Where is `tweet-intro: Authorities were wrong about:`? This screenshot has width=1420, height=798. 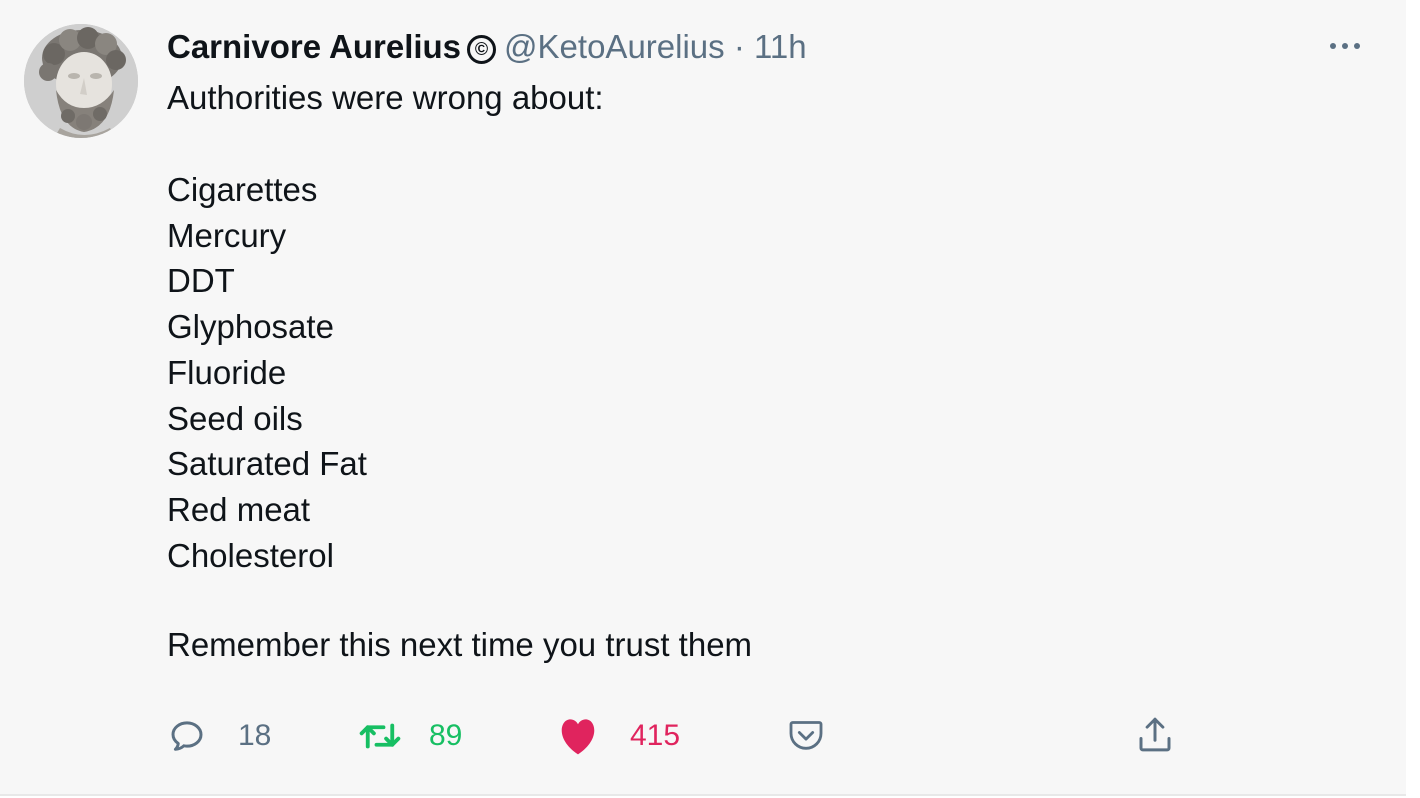 tweet-intro: Authorities were wrong about: is located at coordinates (385, 97).